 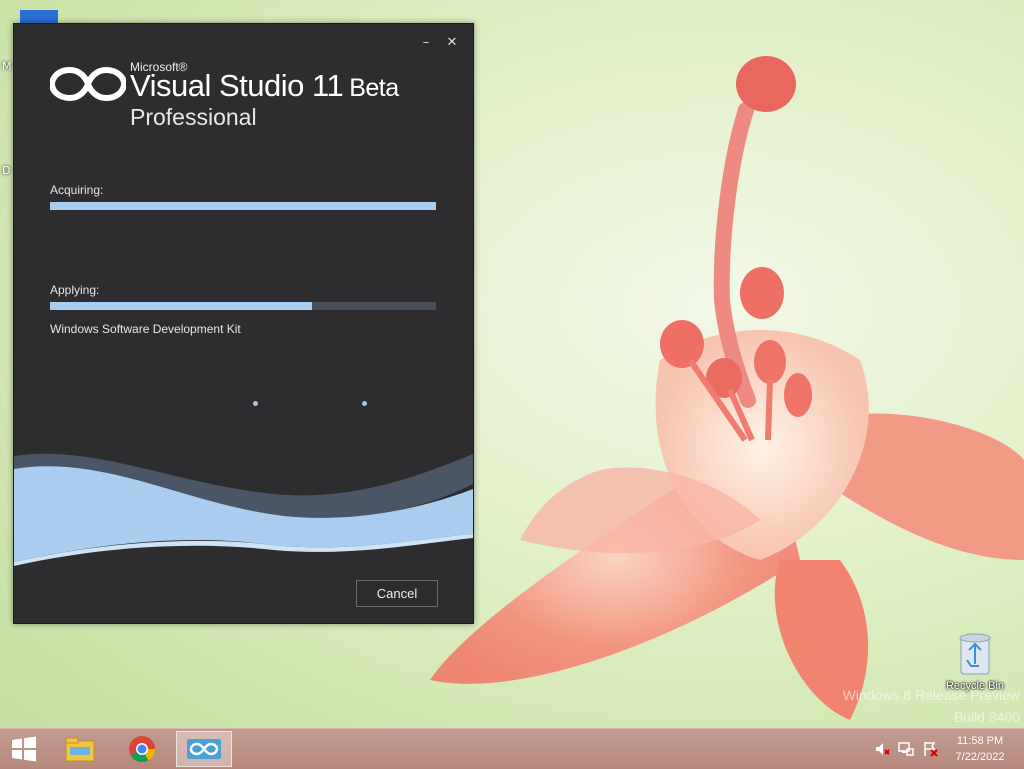 I want to click on logo-product-name: Visual Studio 11 Beta, so click(x=264, y=86).